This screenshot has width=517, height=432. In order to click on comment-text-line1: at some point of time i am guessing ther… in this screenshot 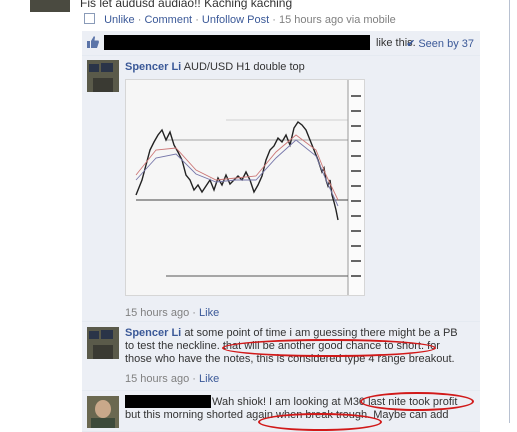, I will do `click(321, 333)`.